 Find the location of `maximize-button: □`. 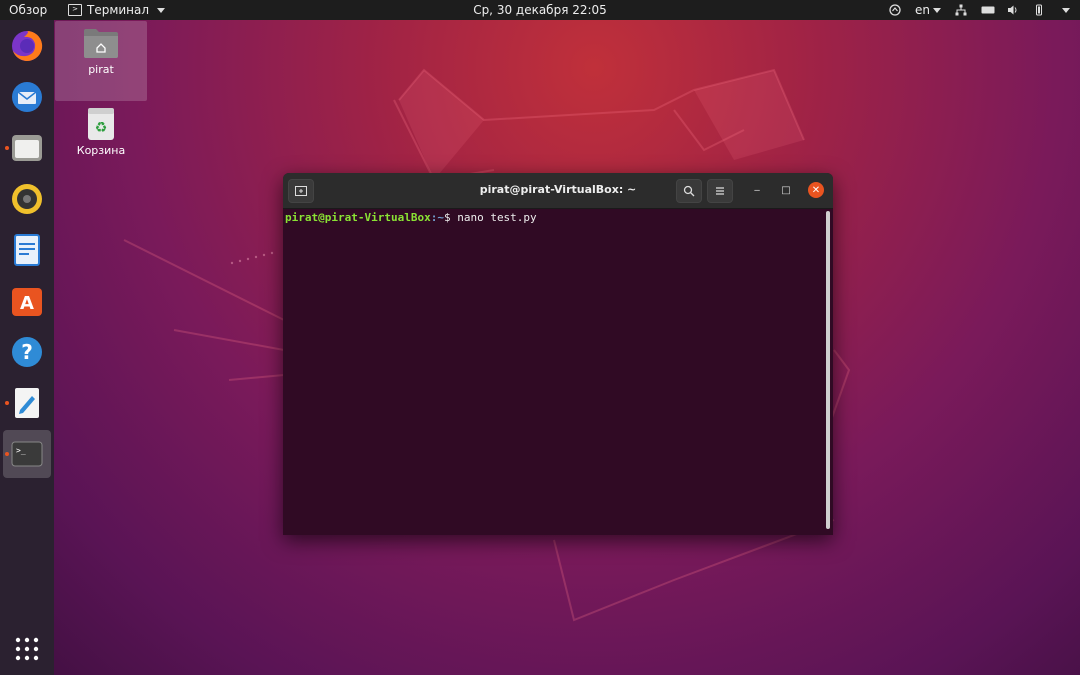

maximize-button: □ is located at coordinates (786, 190).